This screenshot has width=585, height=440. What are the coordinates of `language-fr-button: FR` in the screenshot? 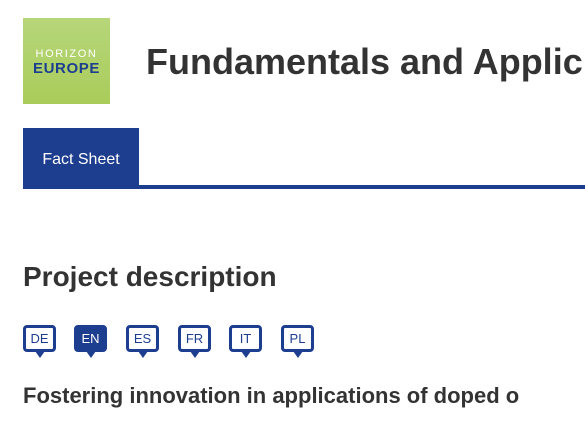 It's located at (194, 342).